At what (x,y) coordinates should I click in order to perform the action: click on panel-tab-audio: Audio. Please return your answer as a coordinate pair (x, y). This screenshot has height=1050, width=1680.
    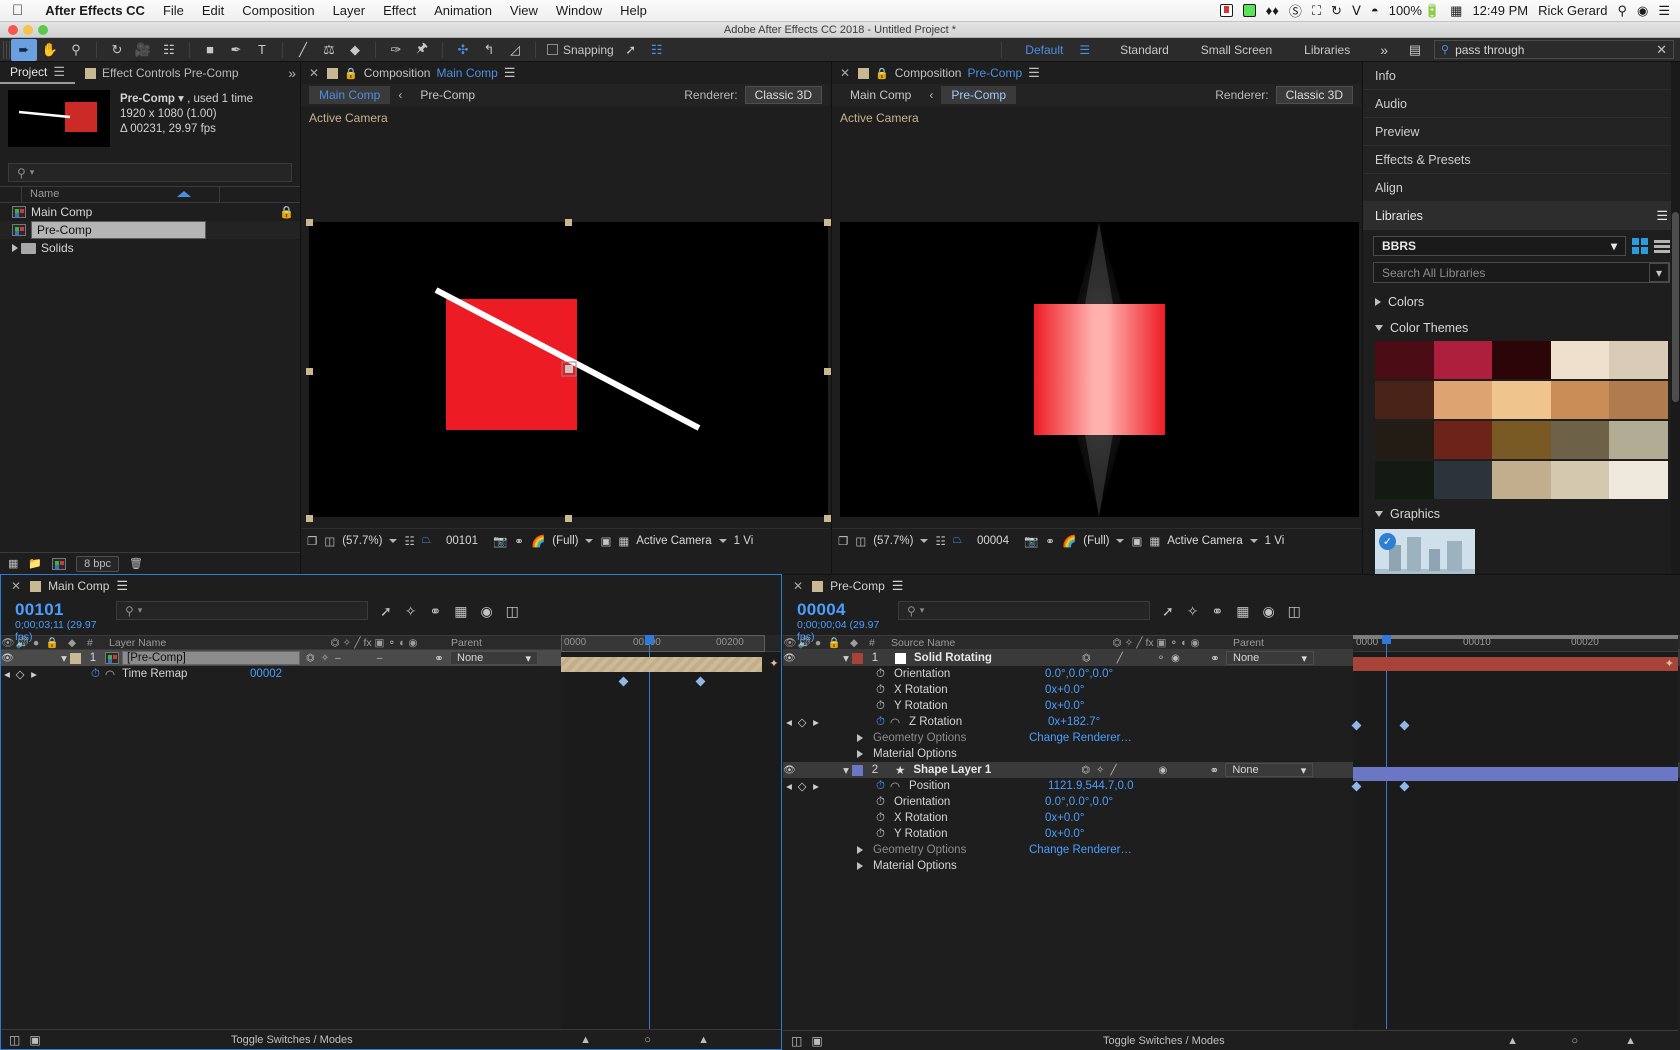
    Looking at the image, I should click on (1521, 104).